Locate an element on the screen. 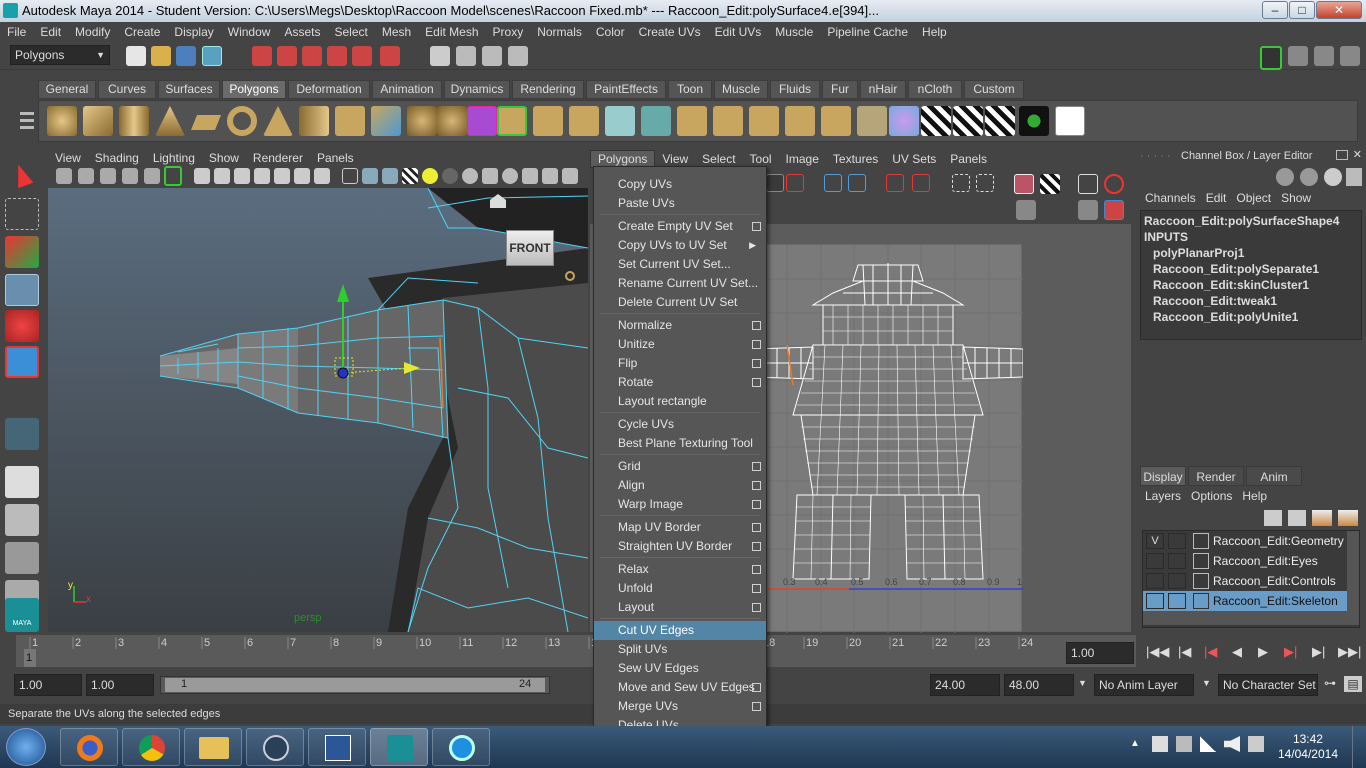  shelf-tab-animation: Animation is located at coordinates (407, 89).